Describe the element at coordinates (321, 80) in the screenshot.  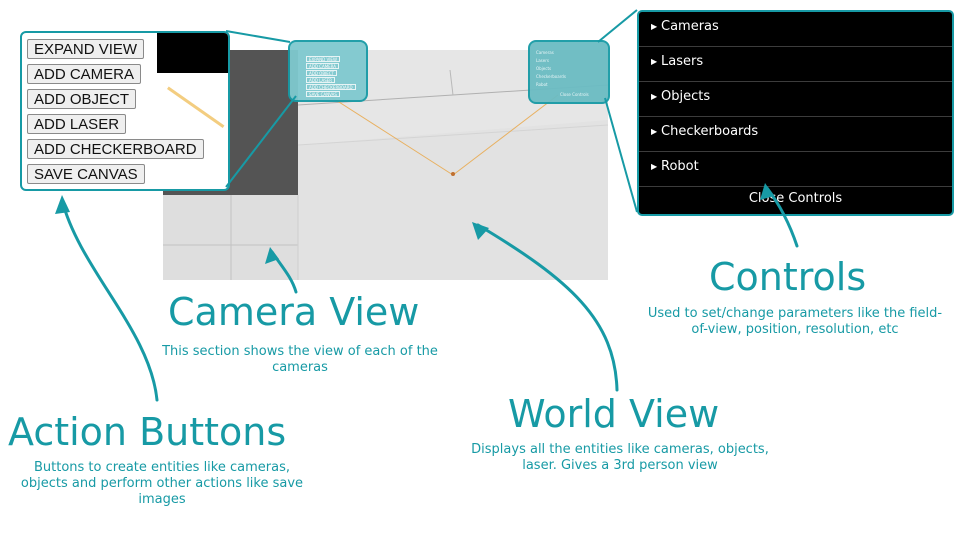
I see `mini-add-laser-button: ADD LASER` at that location.